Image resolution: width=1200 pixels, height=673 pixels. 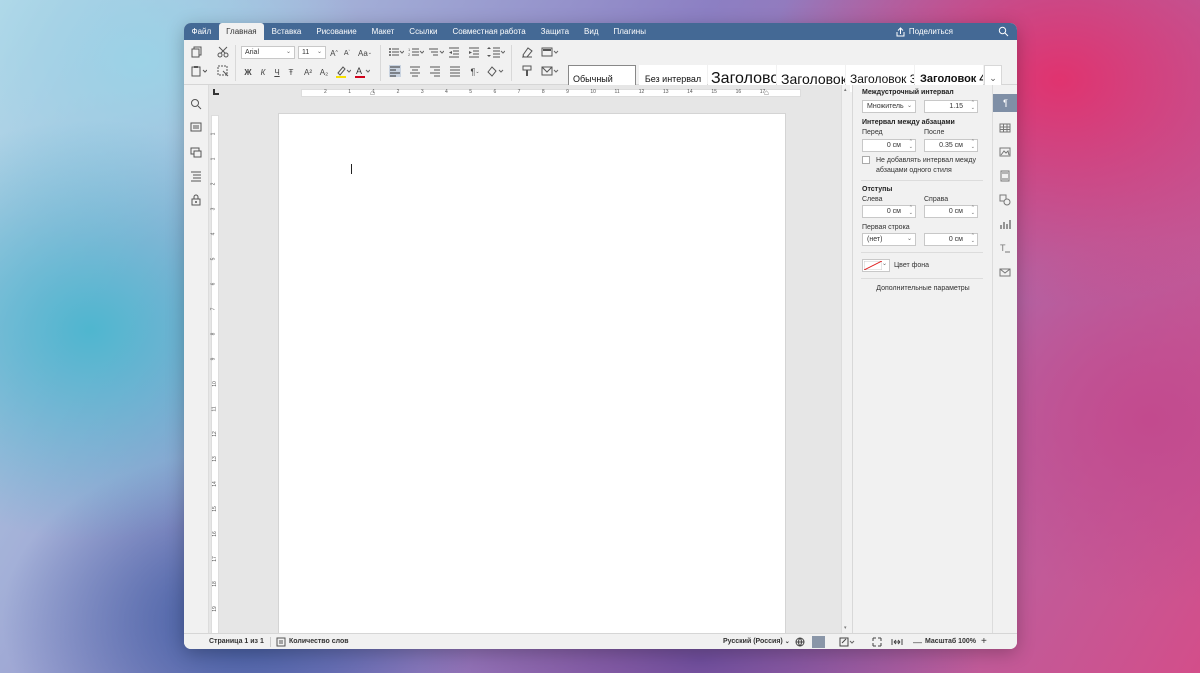 I want to click on paste-icon, so click(x=199, y=71).